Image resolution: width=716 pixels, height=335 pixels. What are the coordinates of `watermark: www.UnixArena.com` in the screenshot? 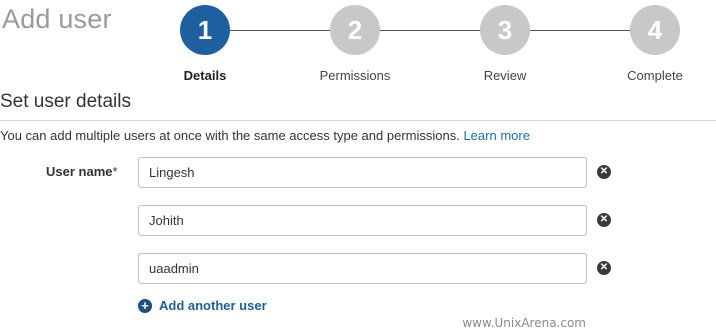 It's located at (524, 323).